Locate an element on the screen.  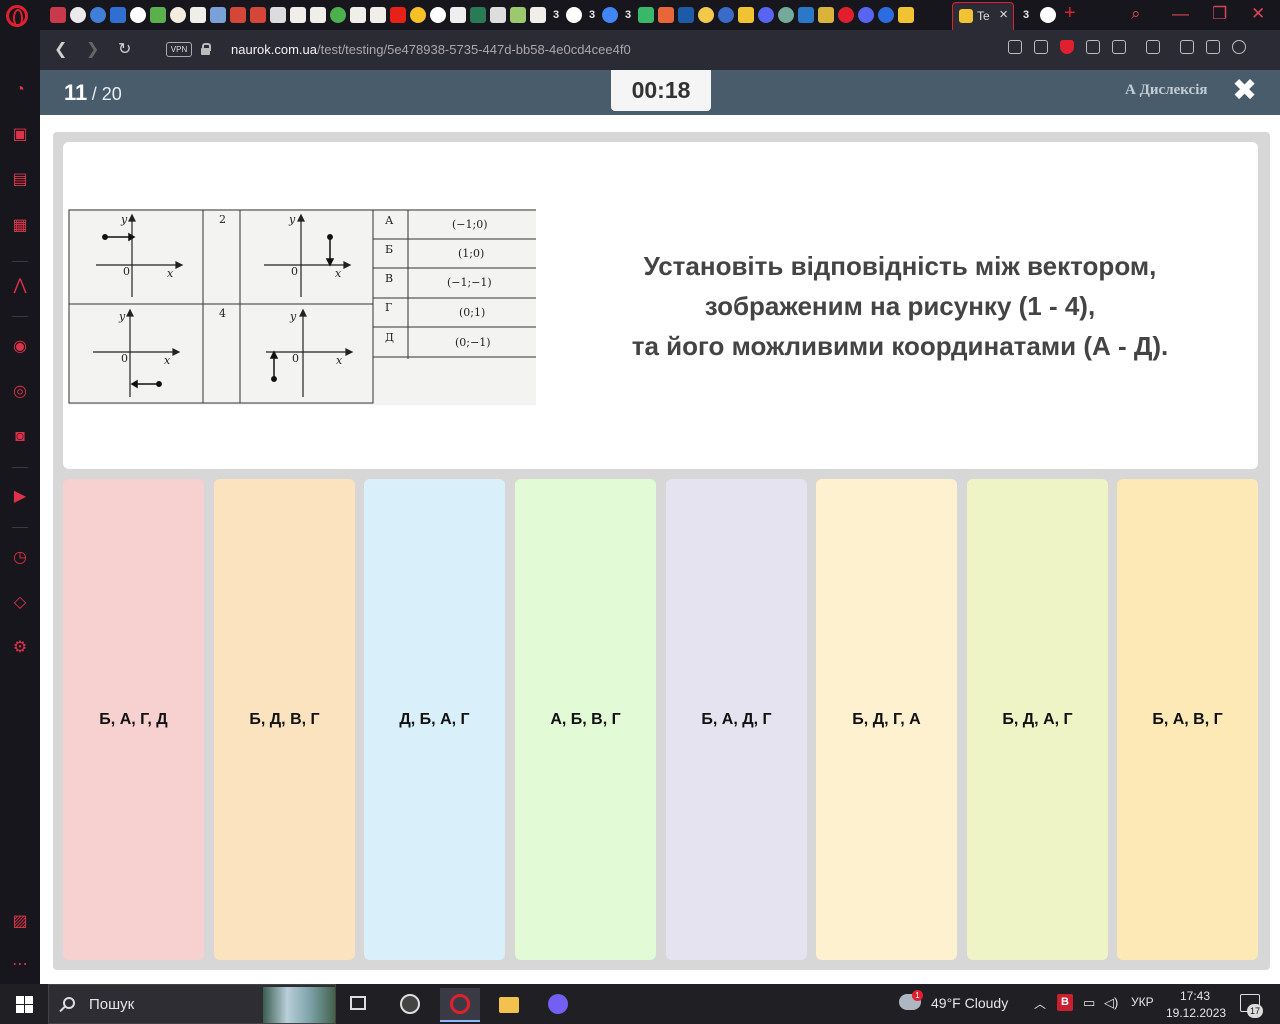
keyboard-badge: B is located at coordinates (1065, 1002).